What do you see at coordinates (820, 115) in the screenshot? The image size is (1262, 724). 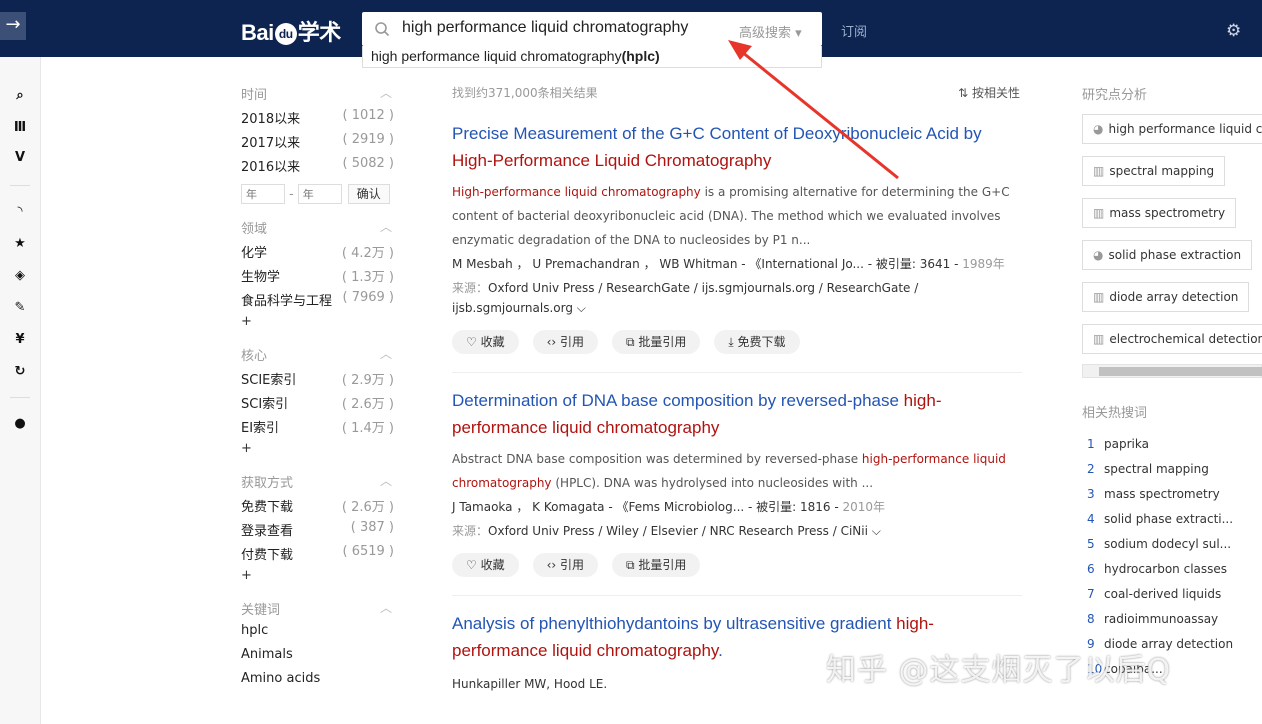 I see `arrow-shaft` at bounding box center [820, 115].